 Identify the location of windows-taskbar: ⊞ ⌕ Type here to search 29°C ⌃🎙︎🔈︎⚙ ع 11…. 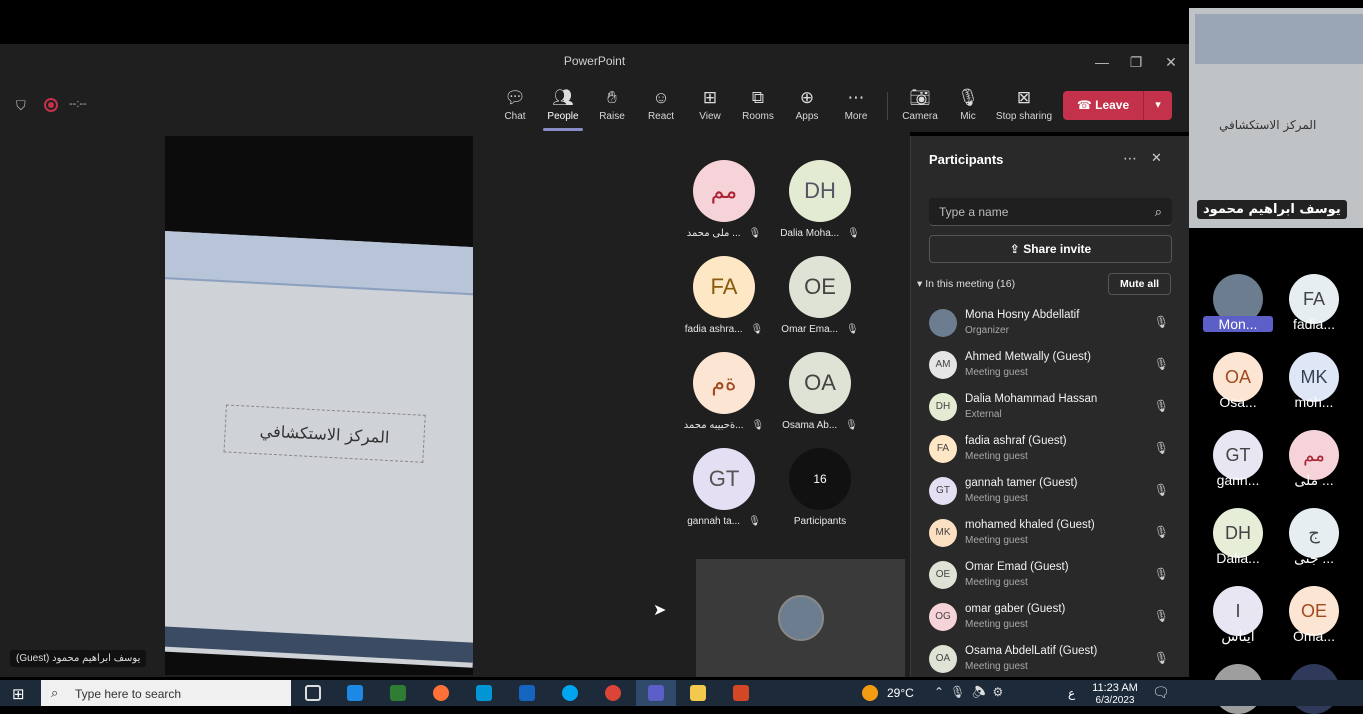
(681, 693).